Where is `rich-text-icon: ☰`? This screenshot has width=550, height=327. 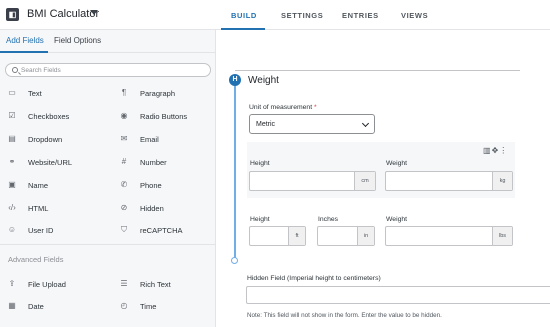 rich-text-icon: ☰ is located at coordinates (124, 283).